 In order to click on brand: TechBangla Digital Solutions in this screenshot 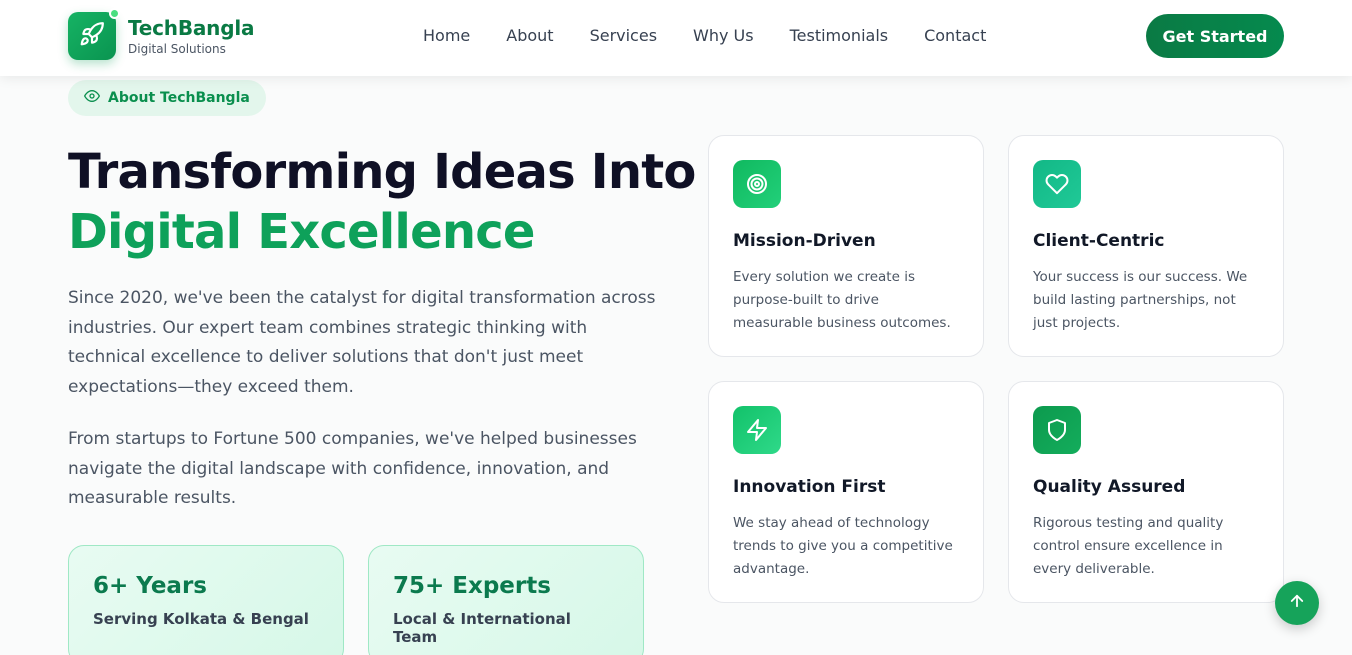, I will do `click(191, 36)`.